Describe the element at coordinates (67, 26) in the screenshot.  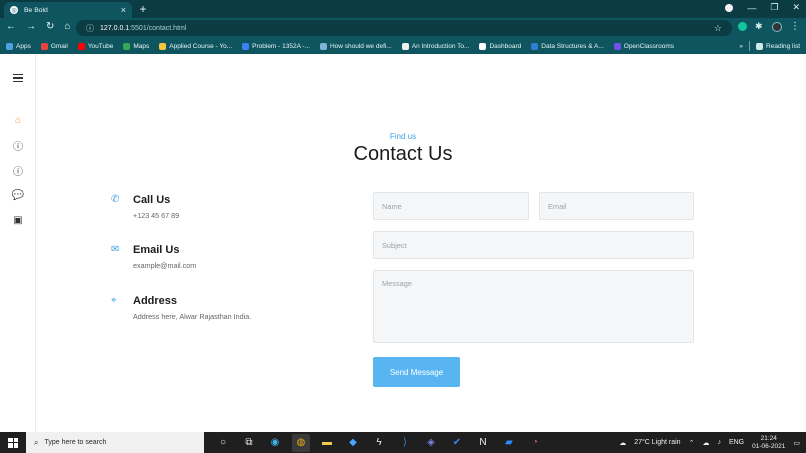
I see `home-icon: ⌂` at that location.